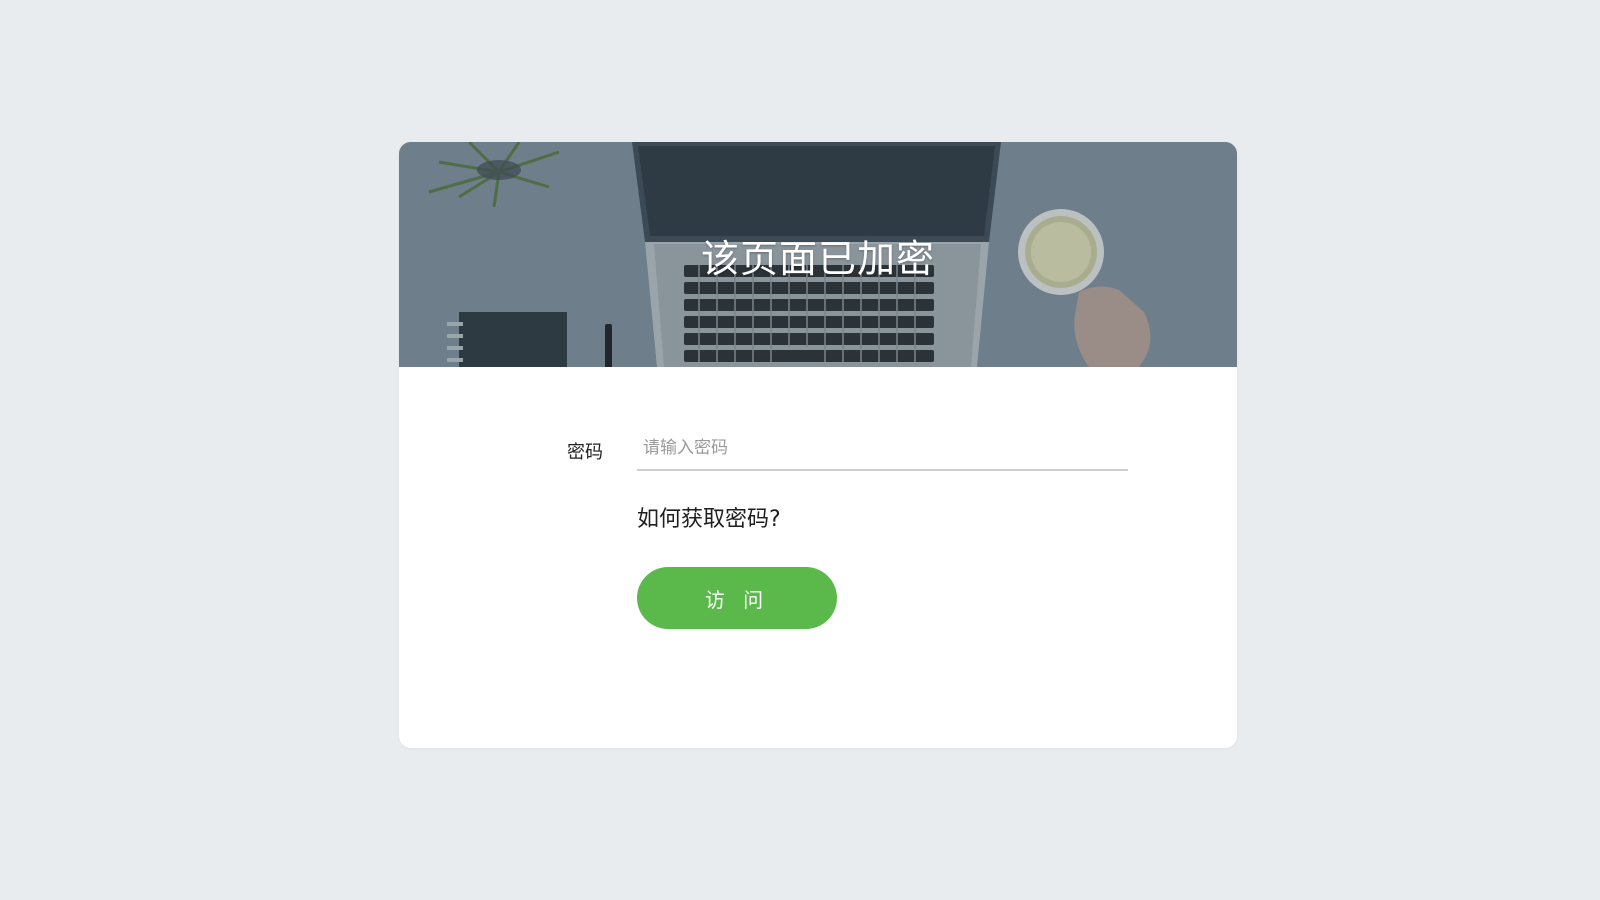 This screenshot has width=1600, height=900. What do you see at coordinates (737, 598) in the screenshot?
I see `visit-button: 访 问` at bounding box center [737, 598].